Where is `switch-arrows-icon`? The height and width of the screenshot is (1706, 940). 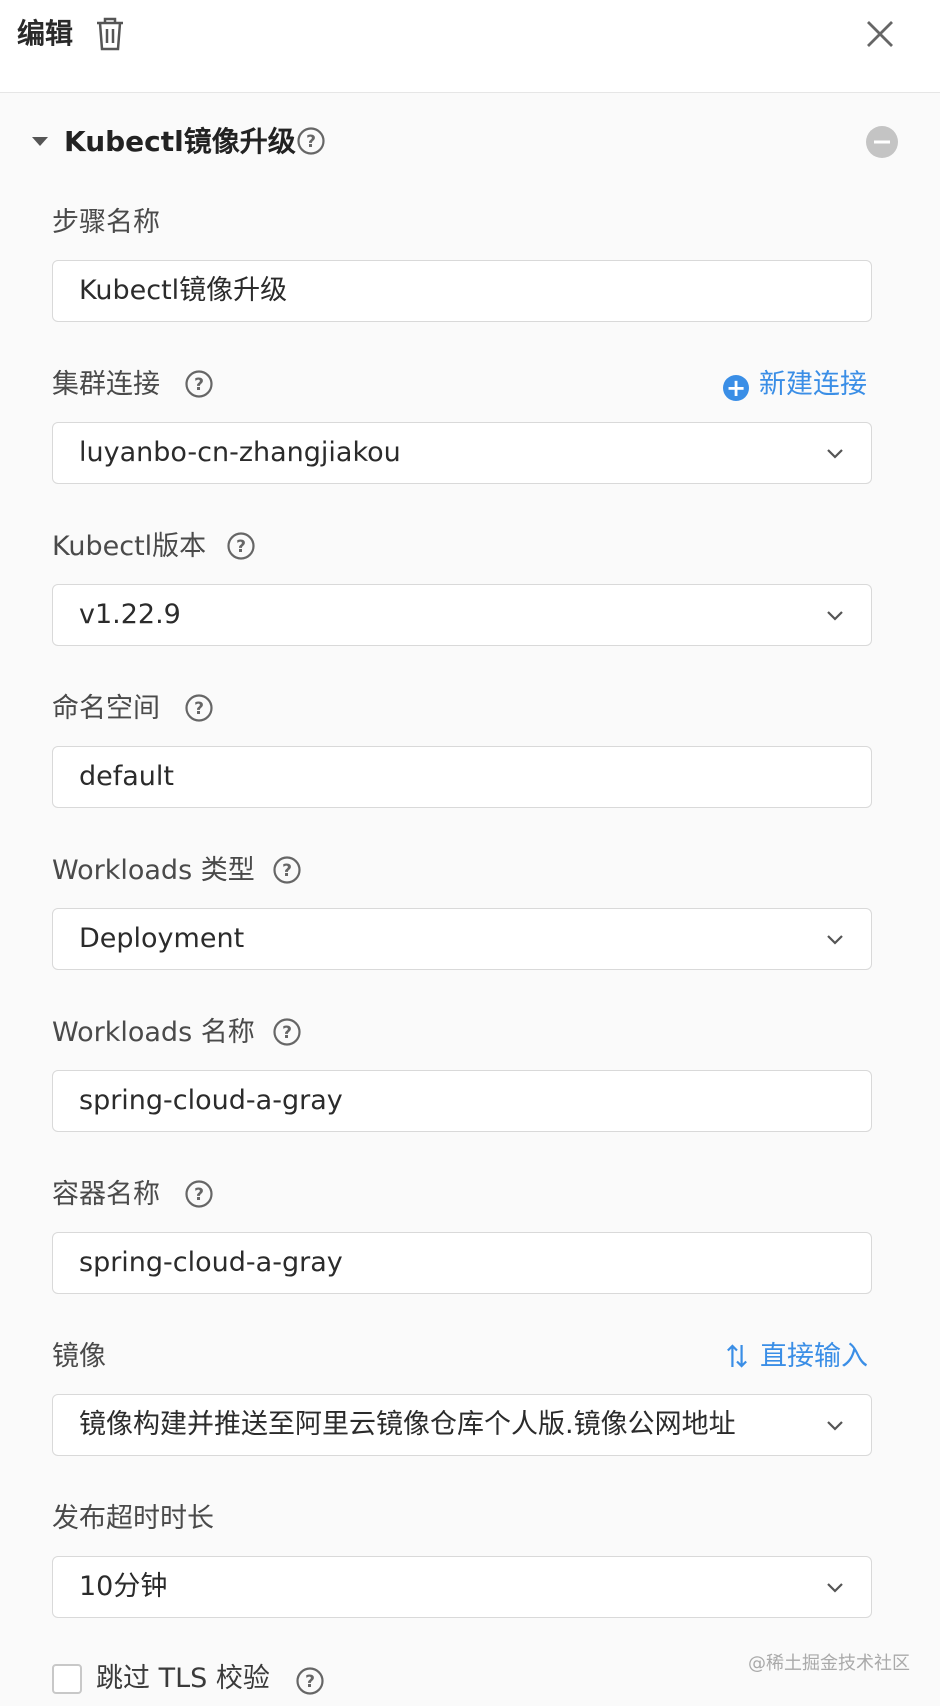
switch-arrows-icon is located at coordinates (737, 1356).